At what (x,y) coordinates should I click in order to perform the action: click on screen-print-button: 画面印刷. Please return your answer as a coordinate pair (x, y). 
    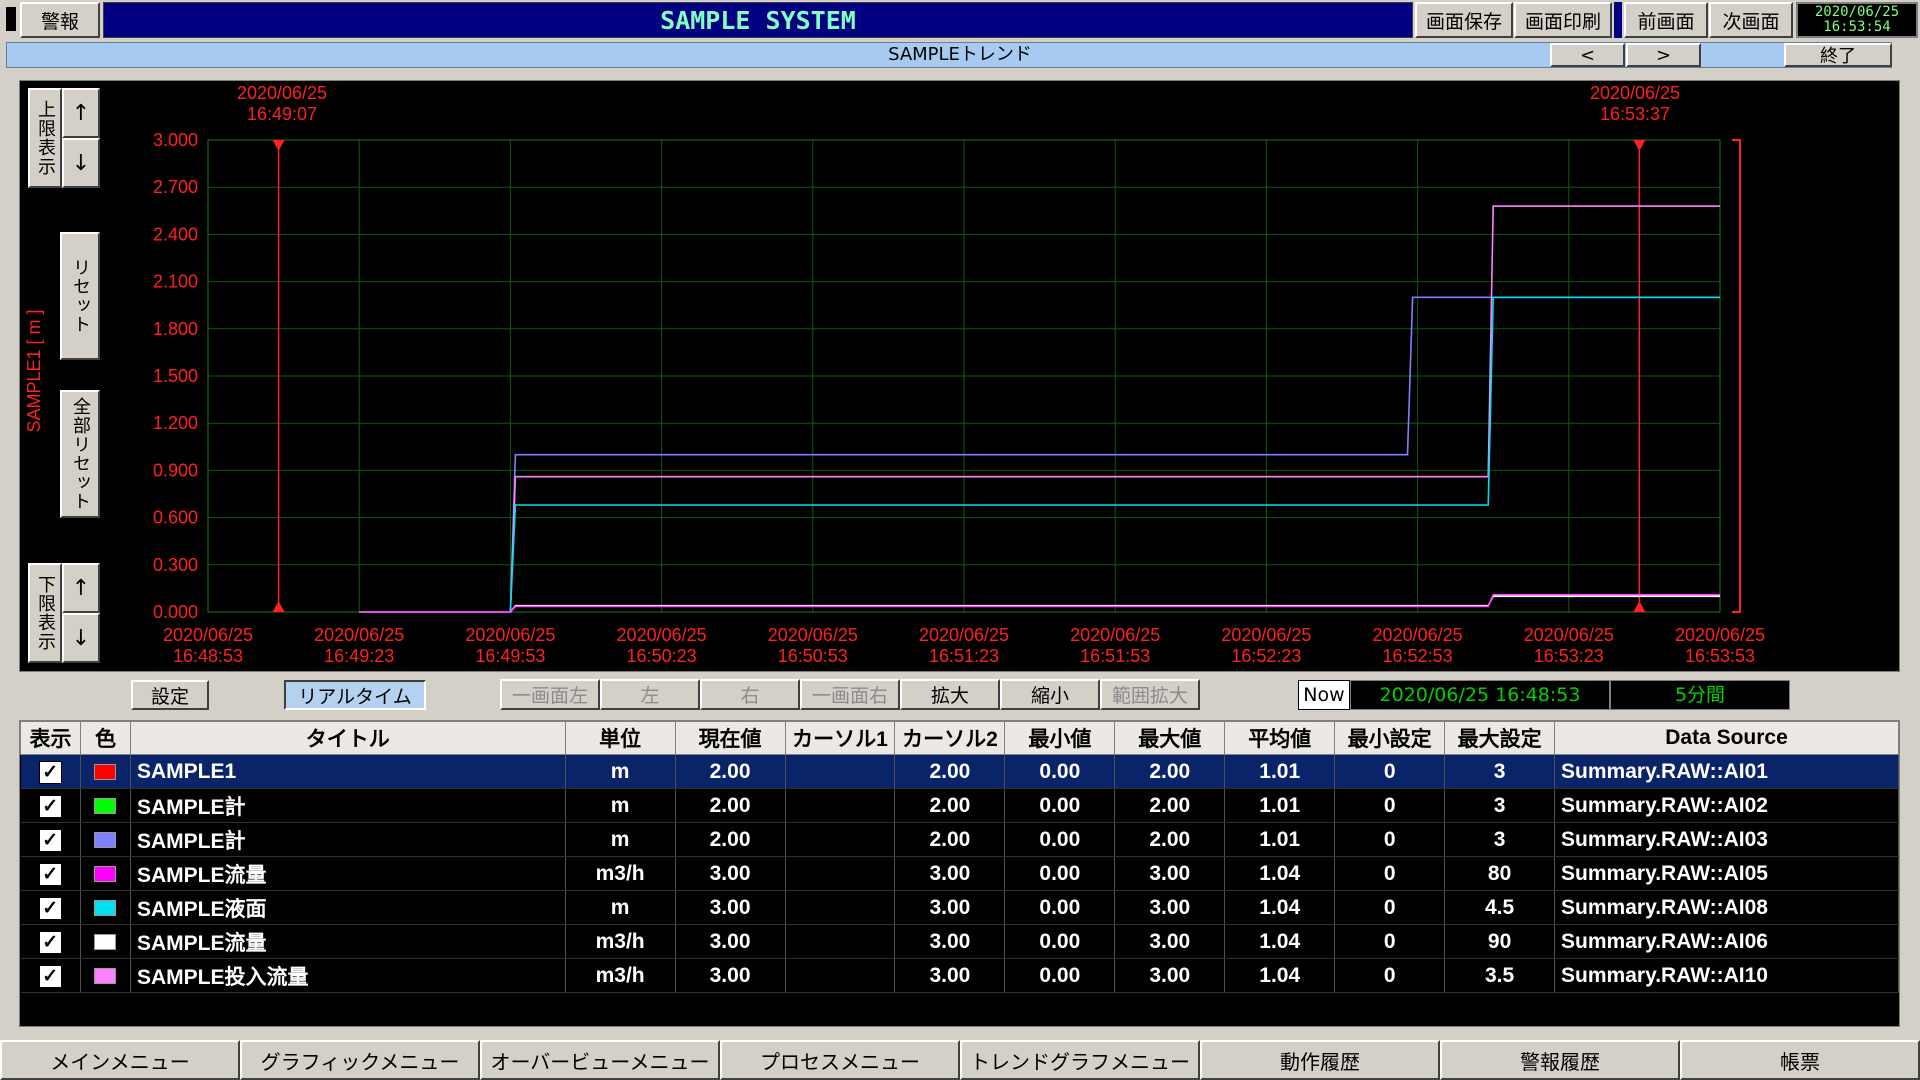
    Looking at the image, I should click on (1563, 20).